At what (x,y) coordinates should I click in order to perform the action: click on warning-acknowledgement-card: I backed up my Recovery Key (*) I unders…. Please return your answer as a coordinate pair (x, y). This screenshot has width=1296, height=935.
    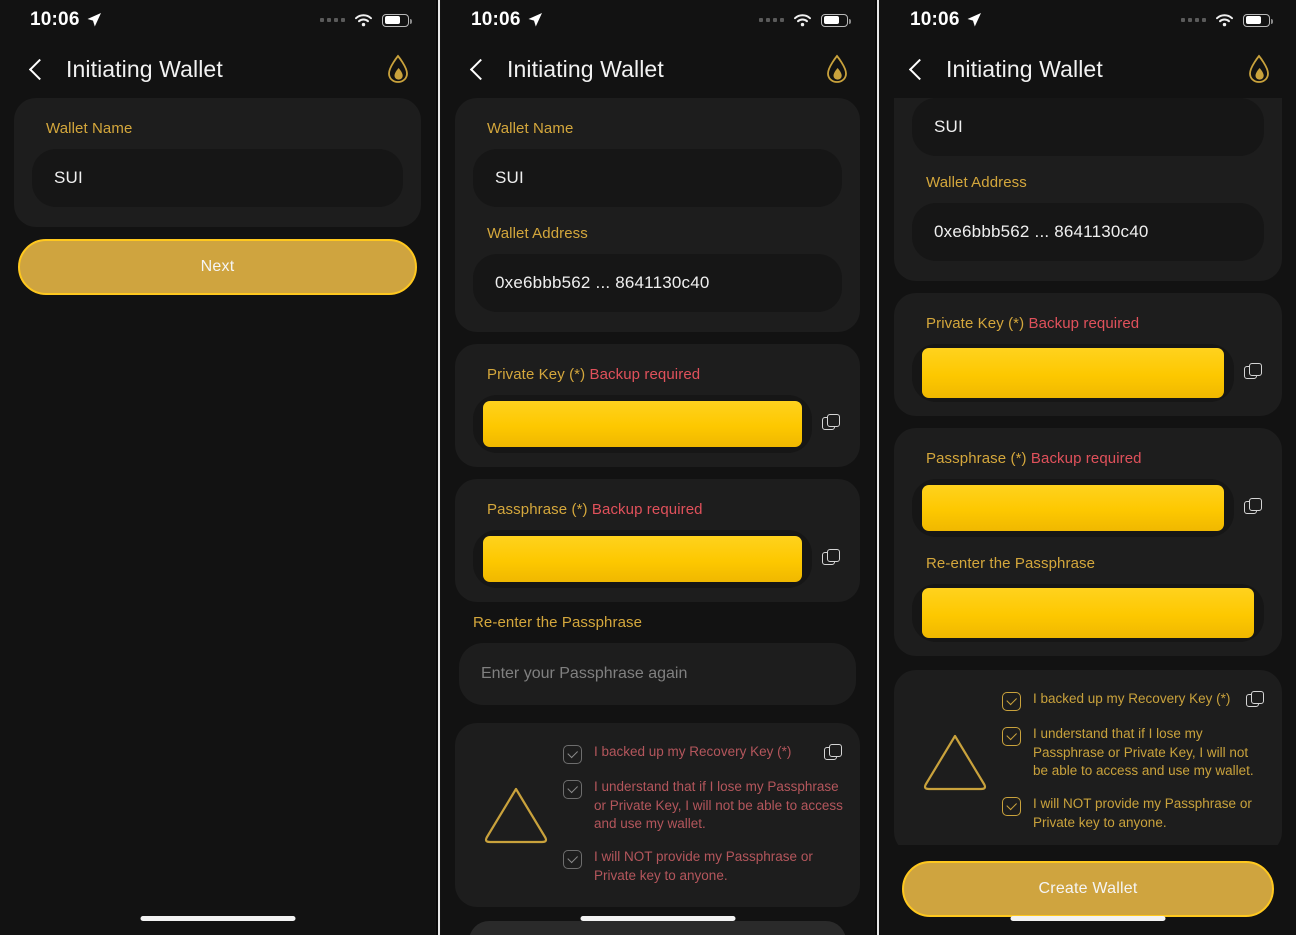
    Looking at the image, I should click on (657, 815).